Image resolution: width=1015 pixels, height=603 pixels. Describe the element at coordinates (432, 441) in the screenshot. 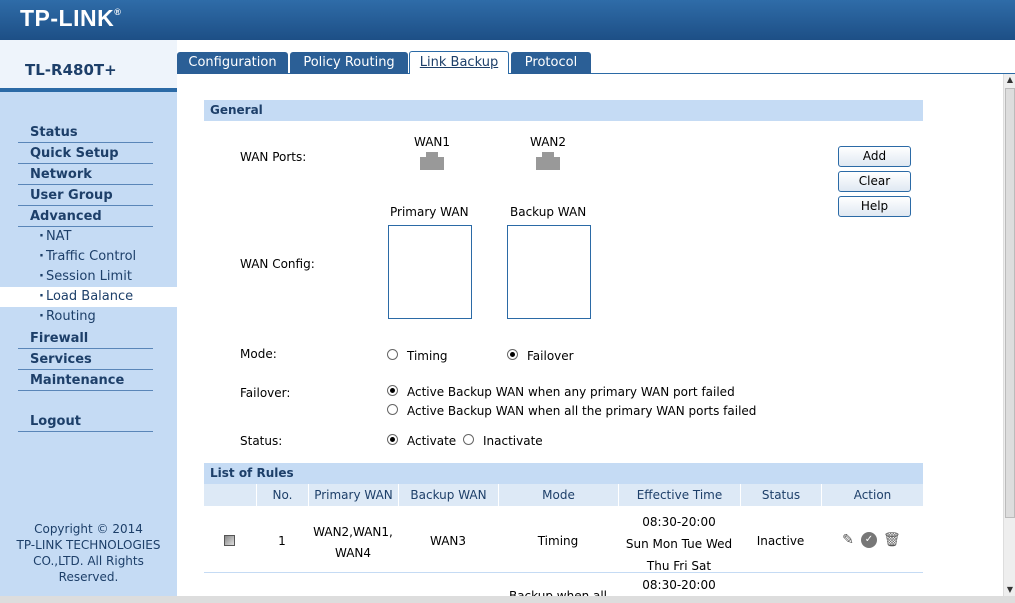

I see `status-activate-text: Activate` at that location.